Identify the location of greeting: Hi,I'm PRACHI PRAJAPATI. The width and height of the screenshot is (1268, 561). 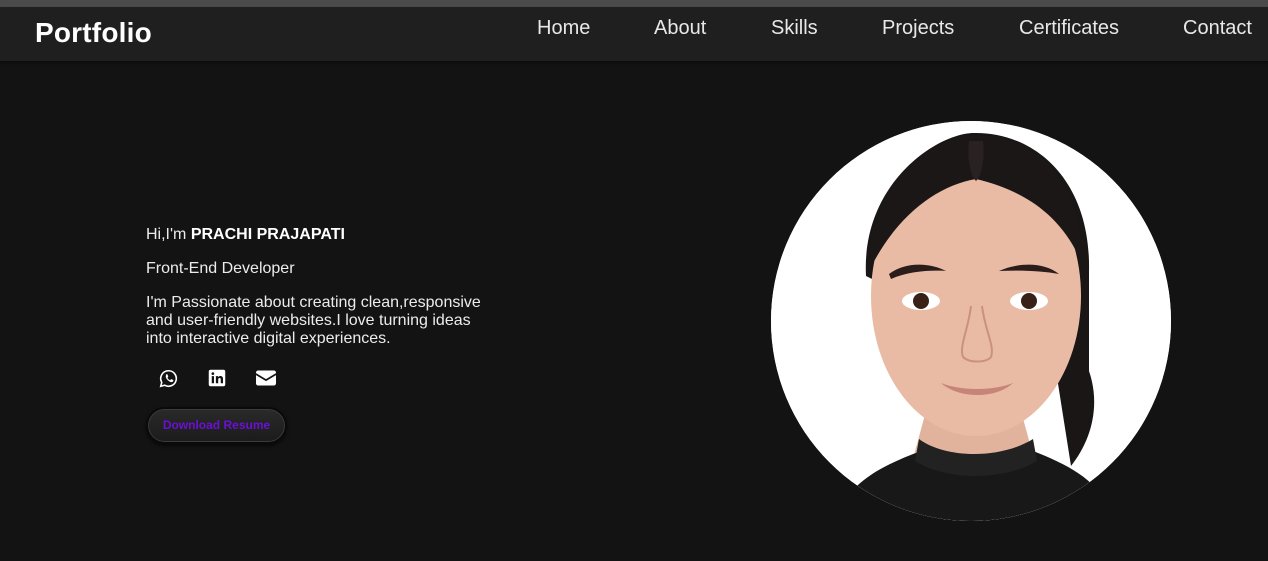
(326, 235).